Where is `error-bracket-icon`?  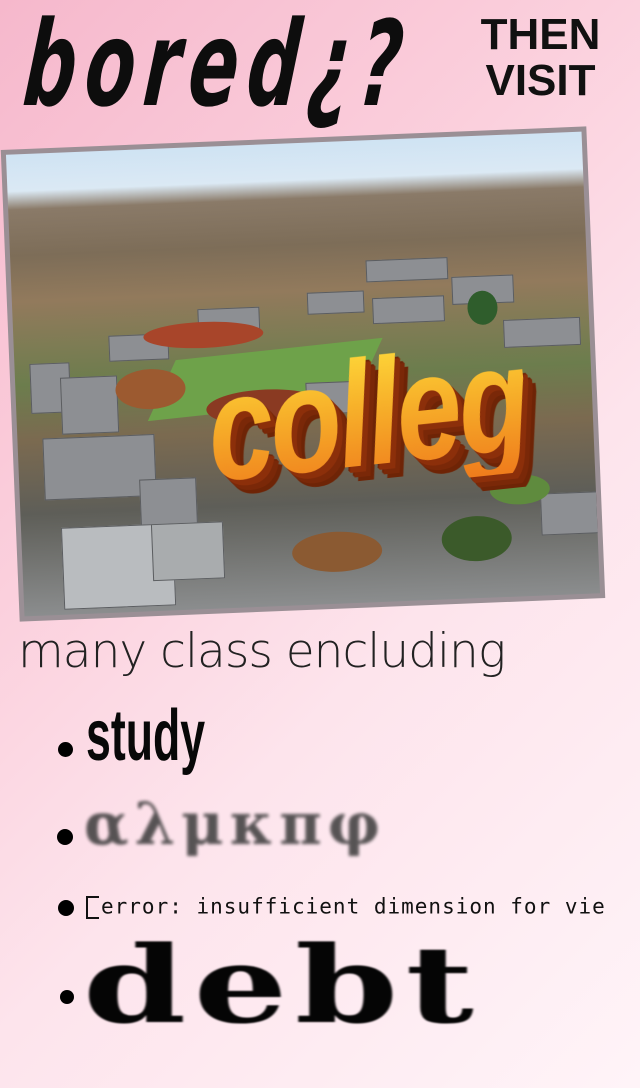
error-bracket-icon is located at coordinates (92, 907).